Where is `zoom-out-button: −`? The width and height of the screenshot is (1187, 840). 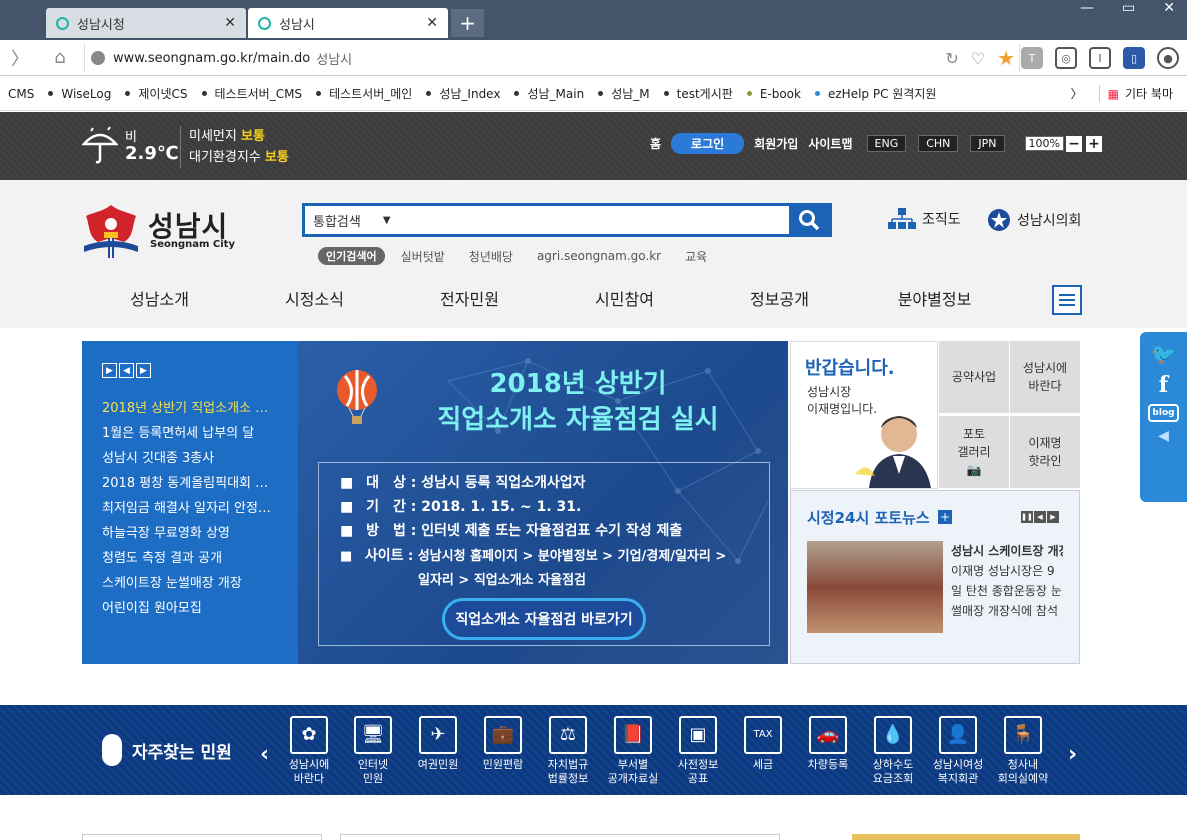
zoom-out-button: − is located at coordinates (1073, 143).